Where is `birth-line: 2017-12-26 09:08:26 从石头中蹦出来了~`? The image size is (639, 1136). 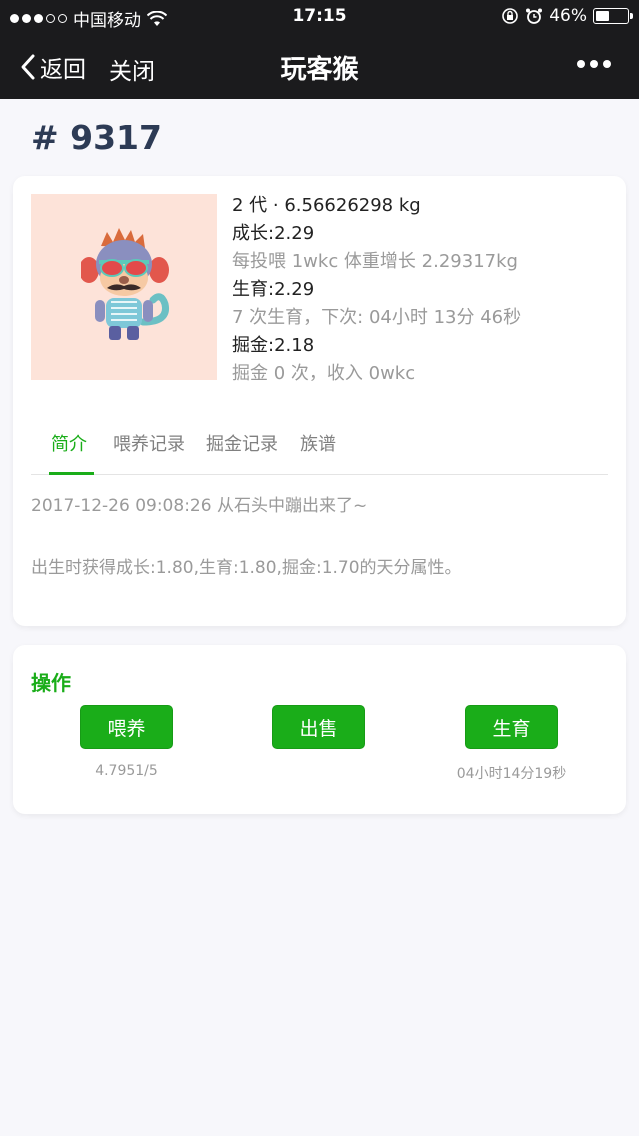 birth-line: 2017-12-26 09:08:26 从石头中蹦出来了~ is located at coordinates (199, 506).